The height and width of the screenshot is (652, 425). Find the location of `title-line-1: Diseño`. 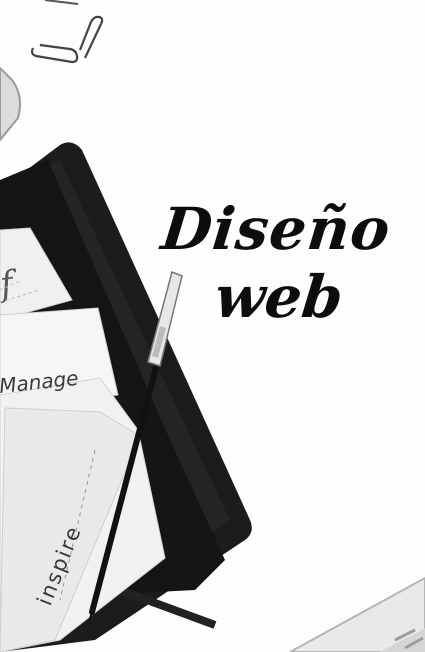

title-line-1: Diseño is located at coordinates (276, 229).